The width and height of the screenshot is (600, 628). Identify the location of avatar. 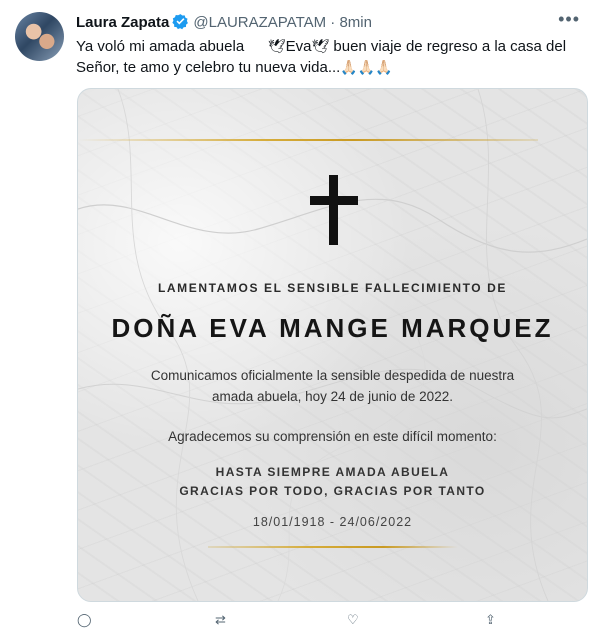
(39, 36).